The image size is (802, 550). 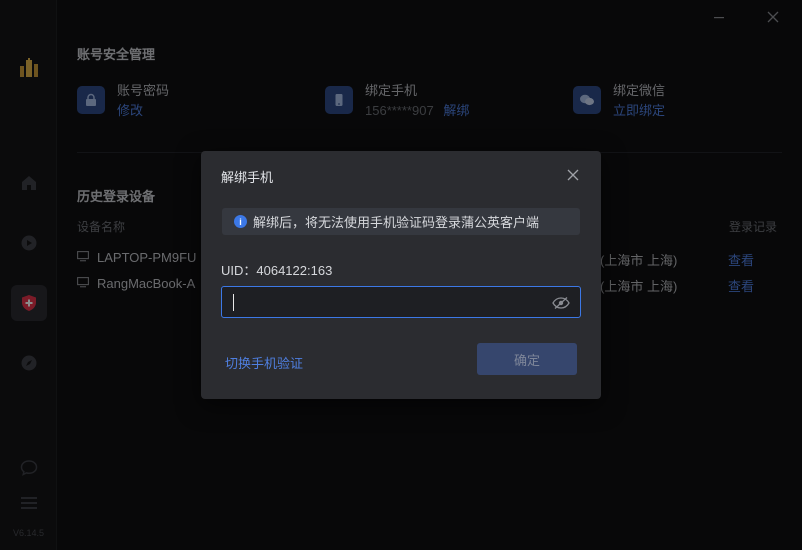 I want to click on password-input, so click(x=382, y=302).